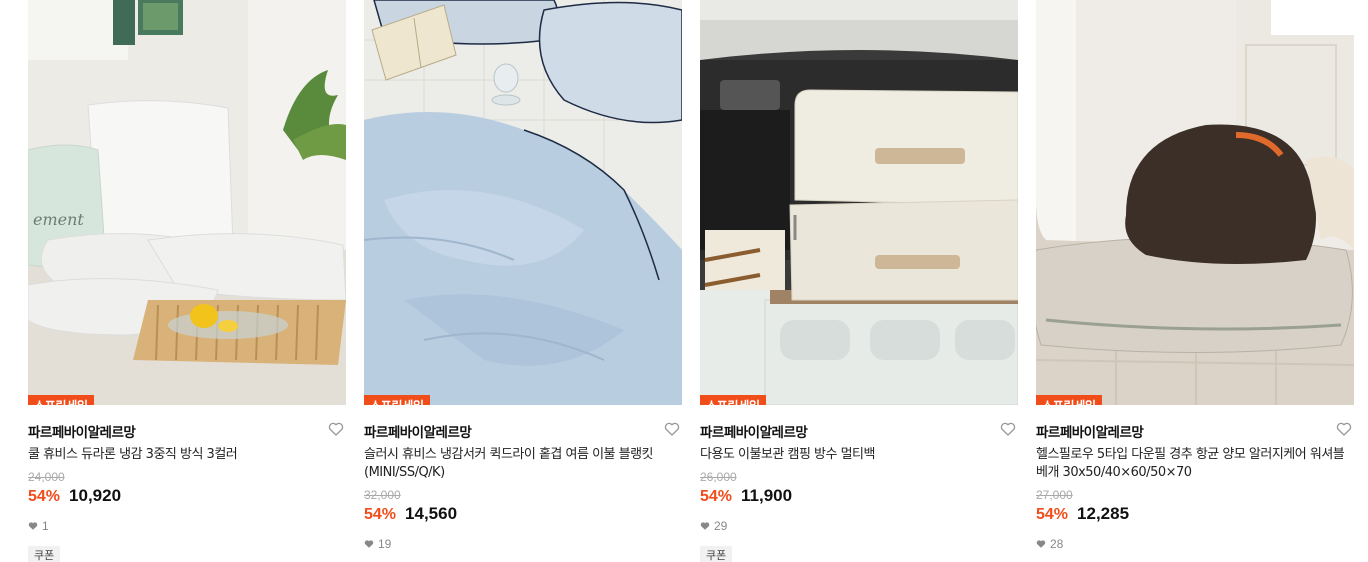  I want to click on like-count-value: 1, so click(45, 526).